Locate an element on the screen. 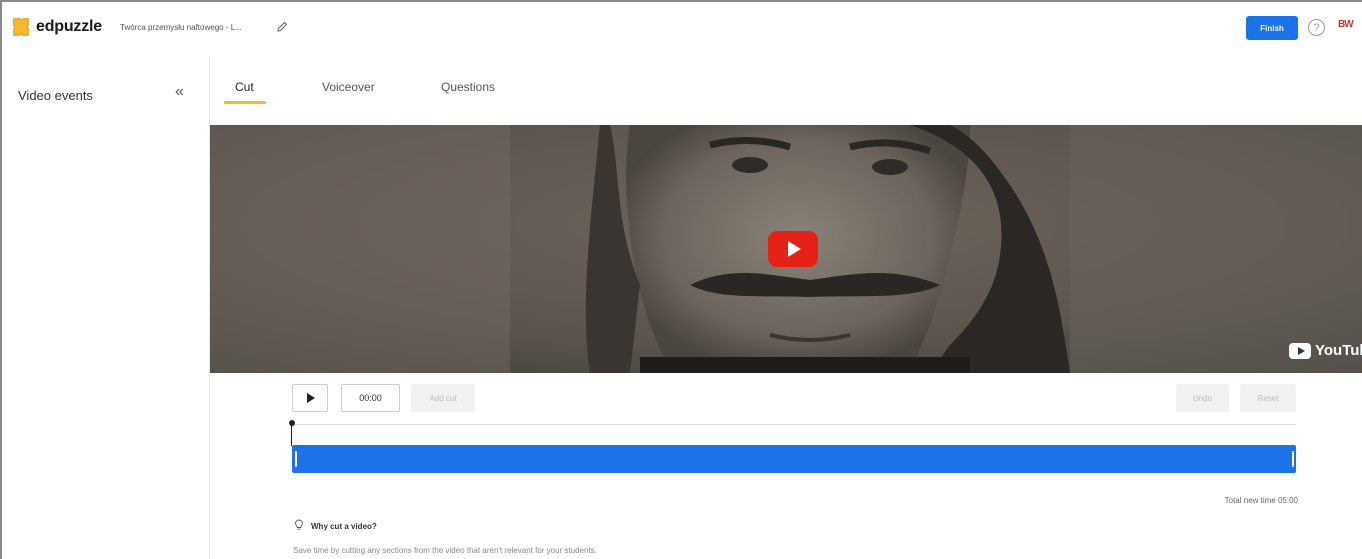 This screenshot has width=1362, height=559. puzzle-logo-icon is located at coordinates (21, 27).